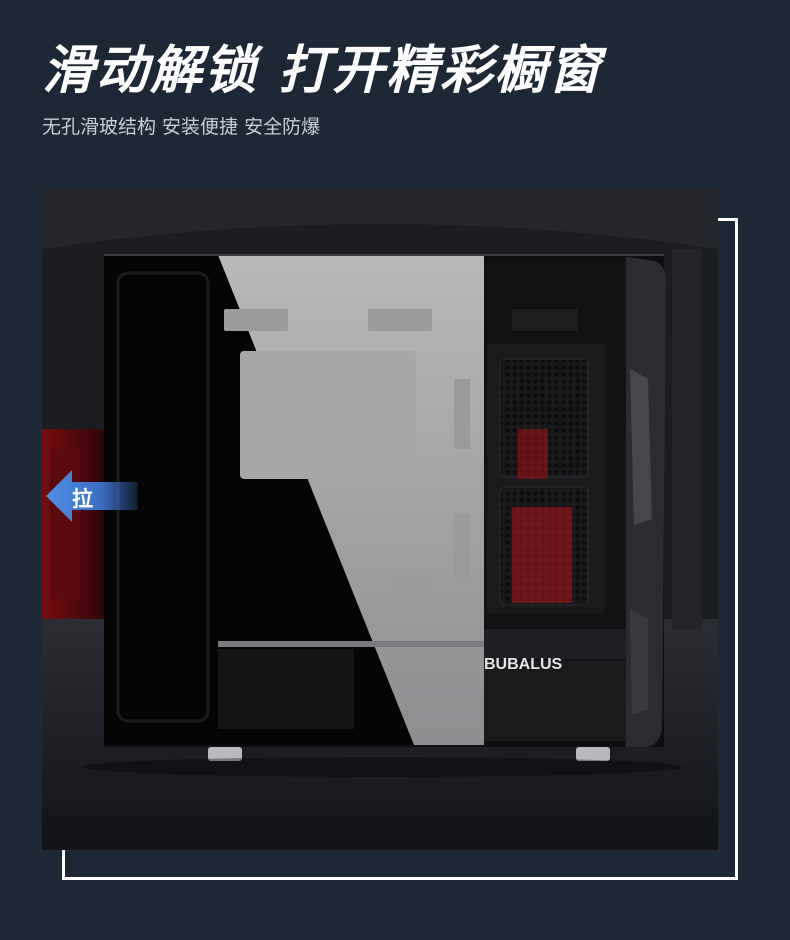 The height and width of the screenshot is (940, 790). What do you see at coordinates (181, 127) in the screenshot?
I see `subtitle: 无孔滑玻结构 安装便捷 安全防爆` at bounding box center [181, 127].